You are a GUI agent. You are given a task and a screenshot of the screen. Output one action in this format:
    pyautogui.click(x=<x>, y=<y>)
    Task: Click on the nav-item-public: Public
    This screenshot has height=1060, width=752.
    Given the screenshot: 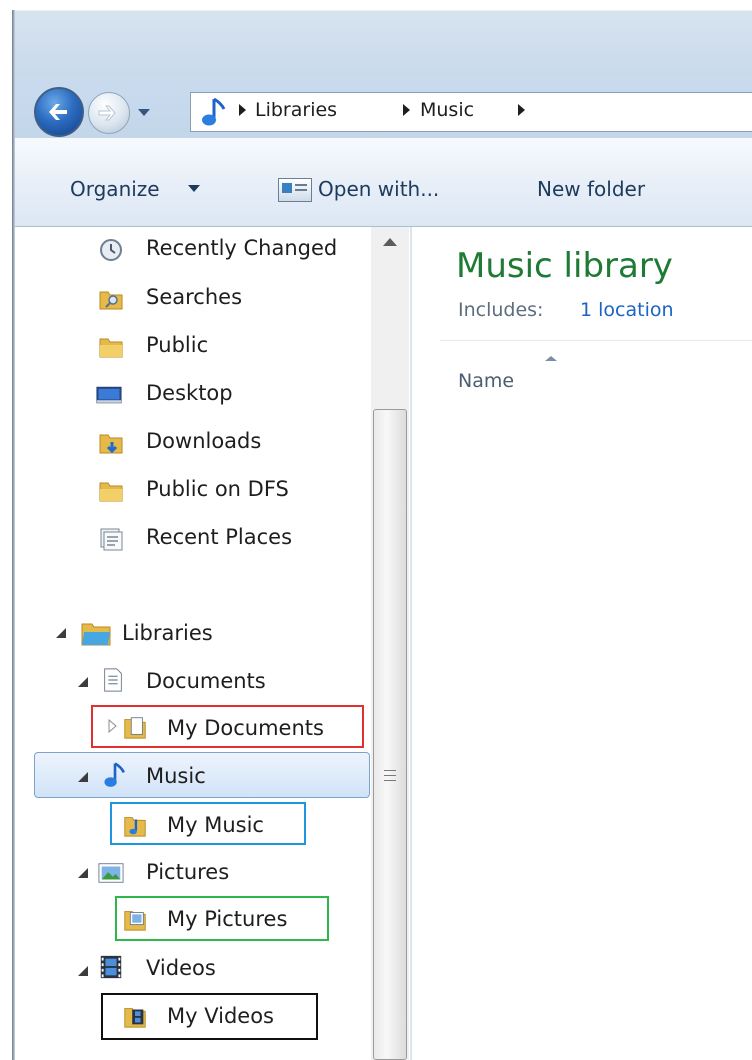 What is the action you would take?
    pyautogui.click(x=177, y=345)
    